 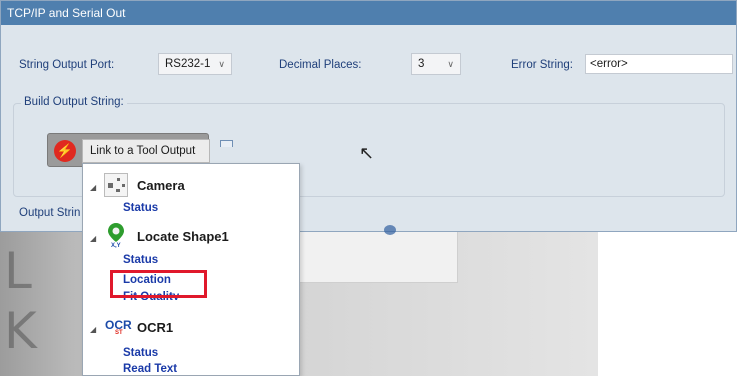 I want to click on image-glyph-l: L, so click(x=18, y=271).